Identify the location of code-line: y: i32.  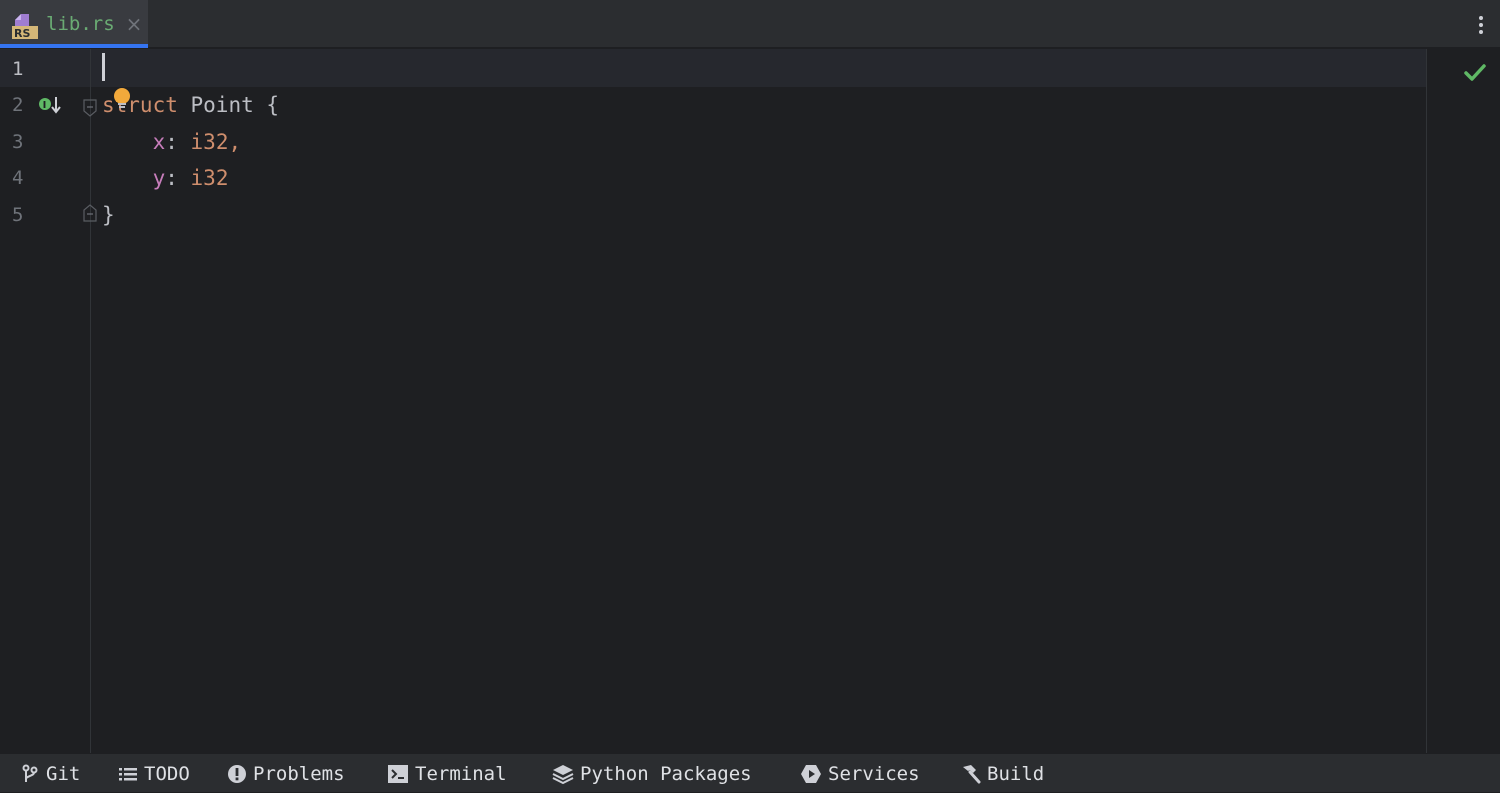
(165, 178).